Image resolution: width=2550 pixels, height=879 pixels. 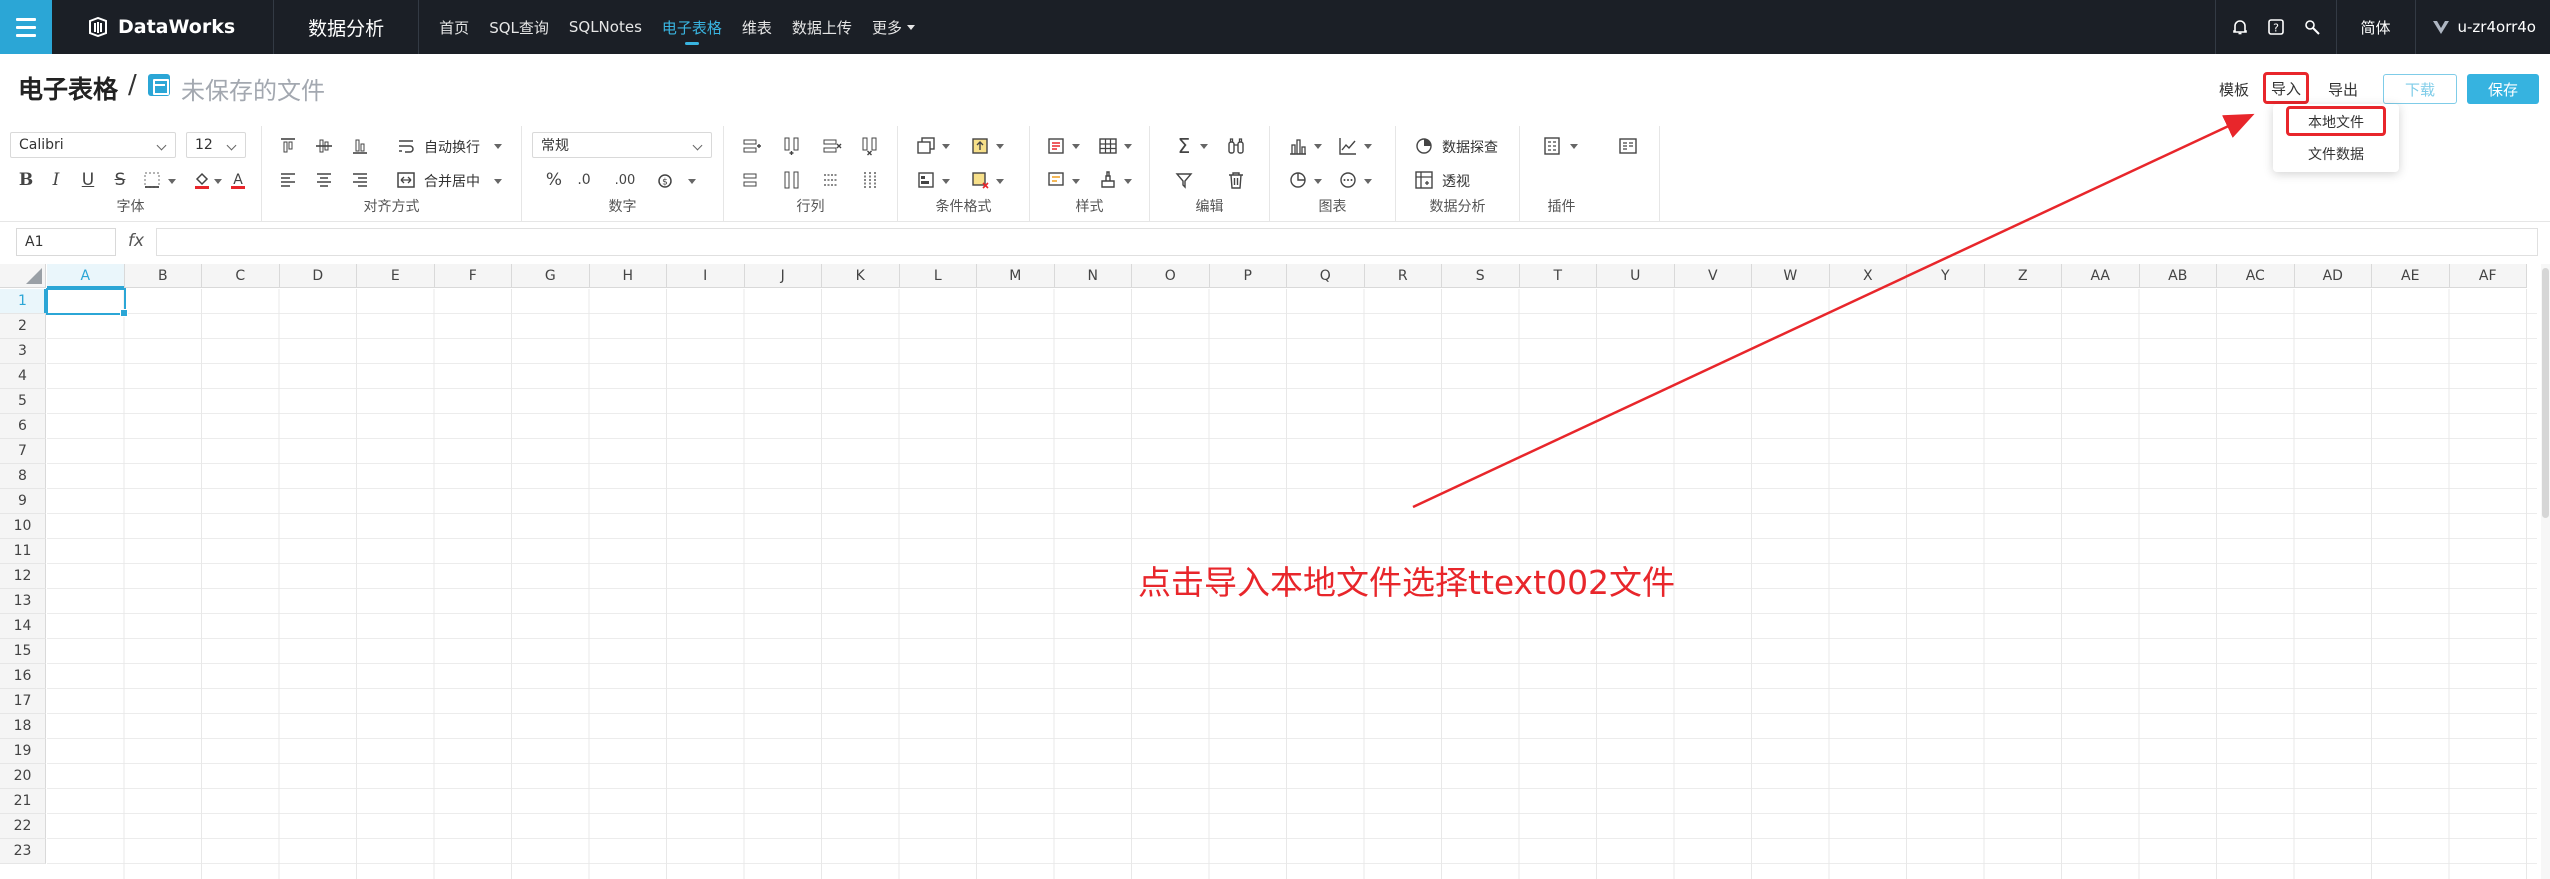 I want to click on user-menu: u-zr4orr4o, so click(x=2486, y=27).